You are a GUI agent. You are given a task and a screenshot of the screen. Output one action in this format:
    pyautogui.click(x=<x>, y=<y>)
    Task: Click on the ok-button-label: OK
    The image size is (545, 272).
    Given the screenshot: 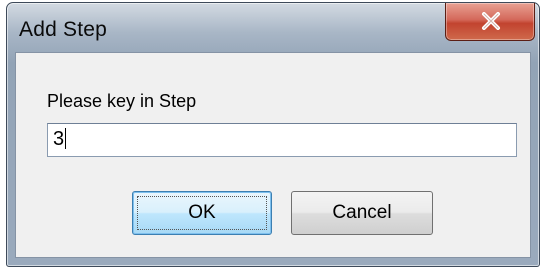 What is the action you would take?
    pyautogui.click(x=202, y=212)
    